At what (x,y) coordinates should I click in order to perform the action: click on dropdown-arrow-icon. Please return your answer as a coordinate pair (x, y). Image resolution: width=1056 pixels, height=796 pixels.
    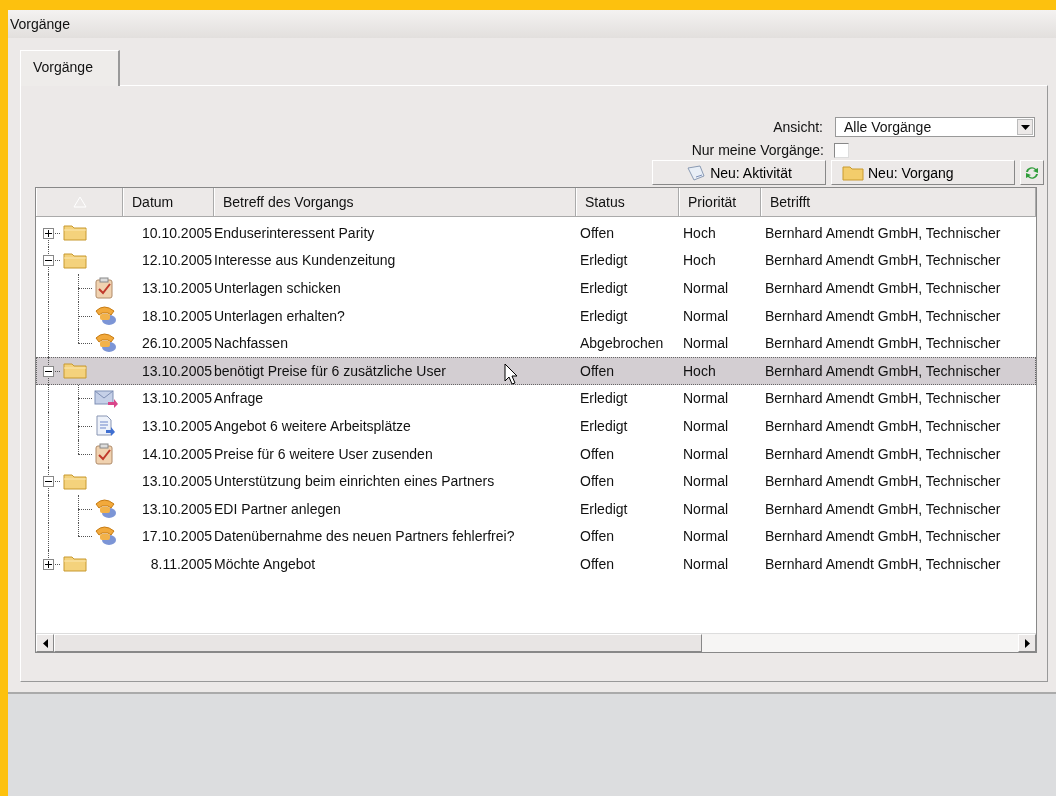
    Looking at the image, I should click on (1025, 127).